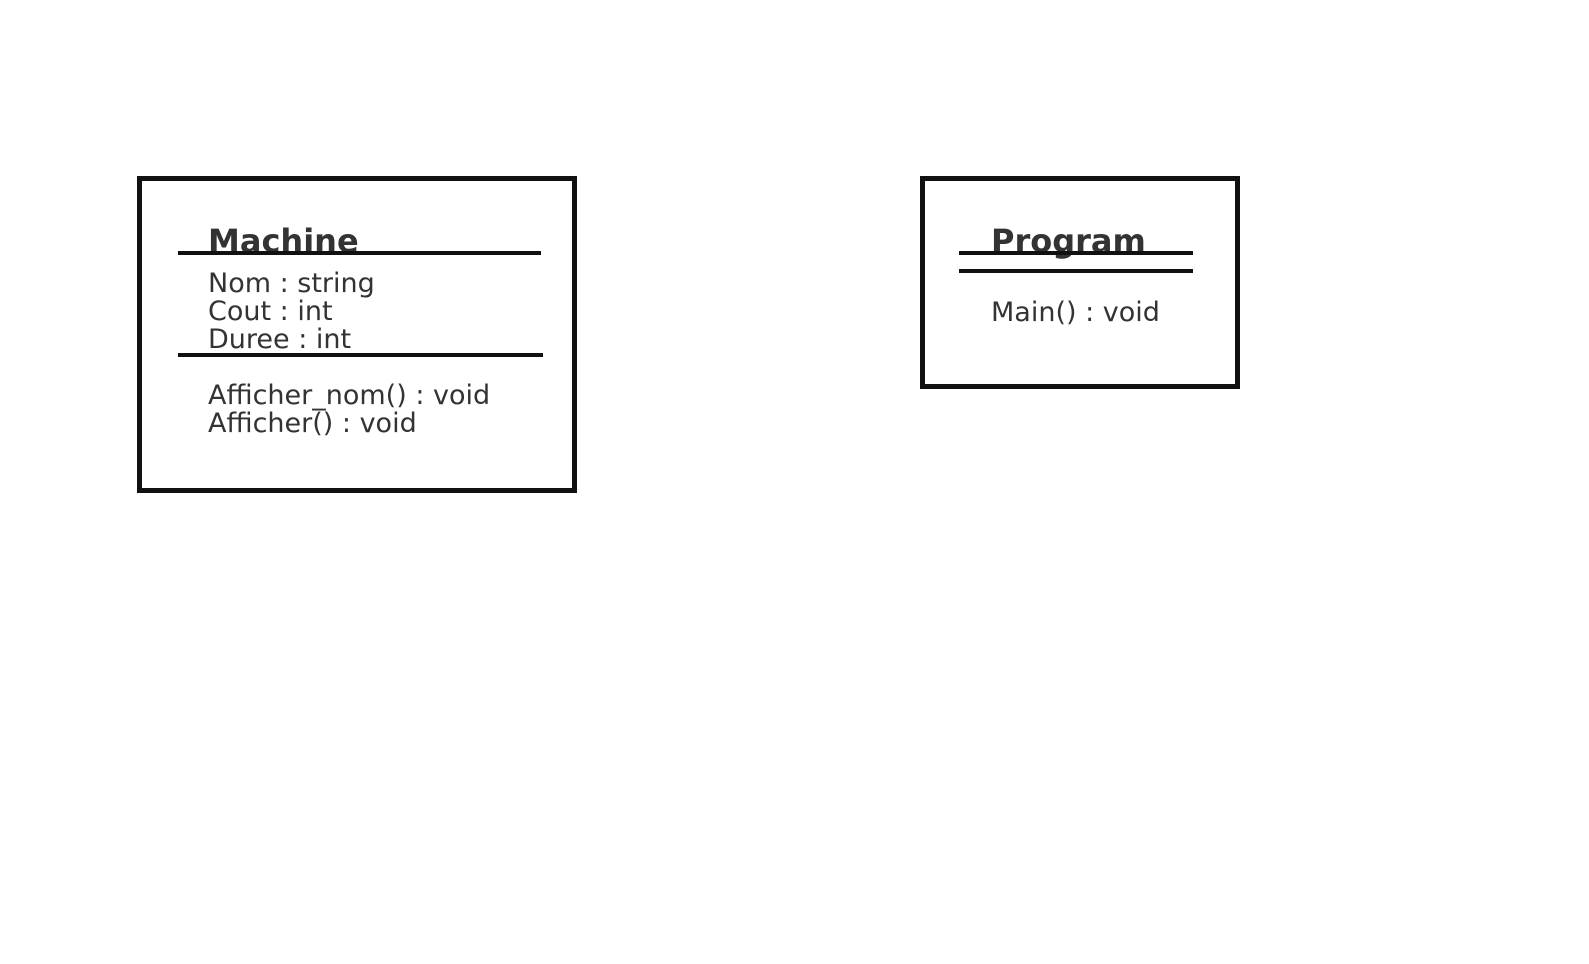 Image resolution: width=1589 pixels, height=964 pixels. I want to click on method: Main() : void, so click(1075, 312).